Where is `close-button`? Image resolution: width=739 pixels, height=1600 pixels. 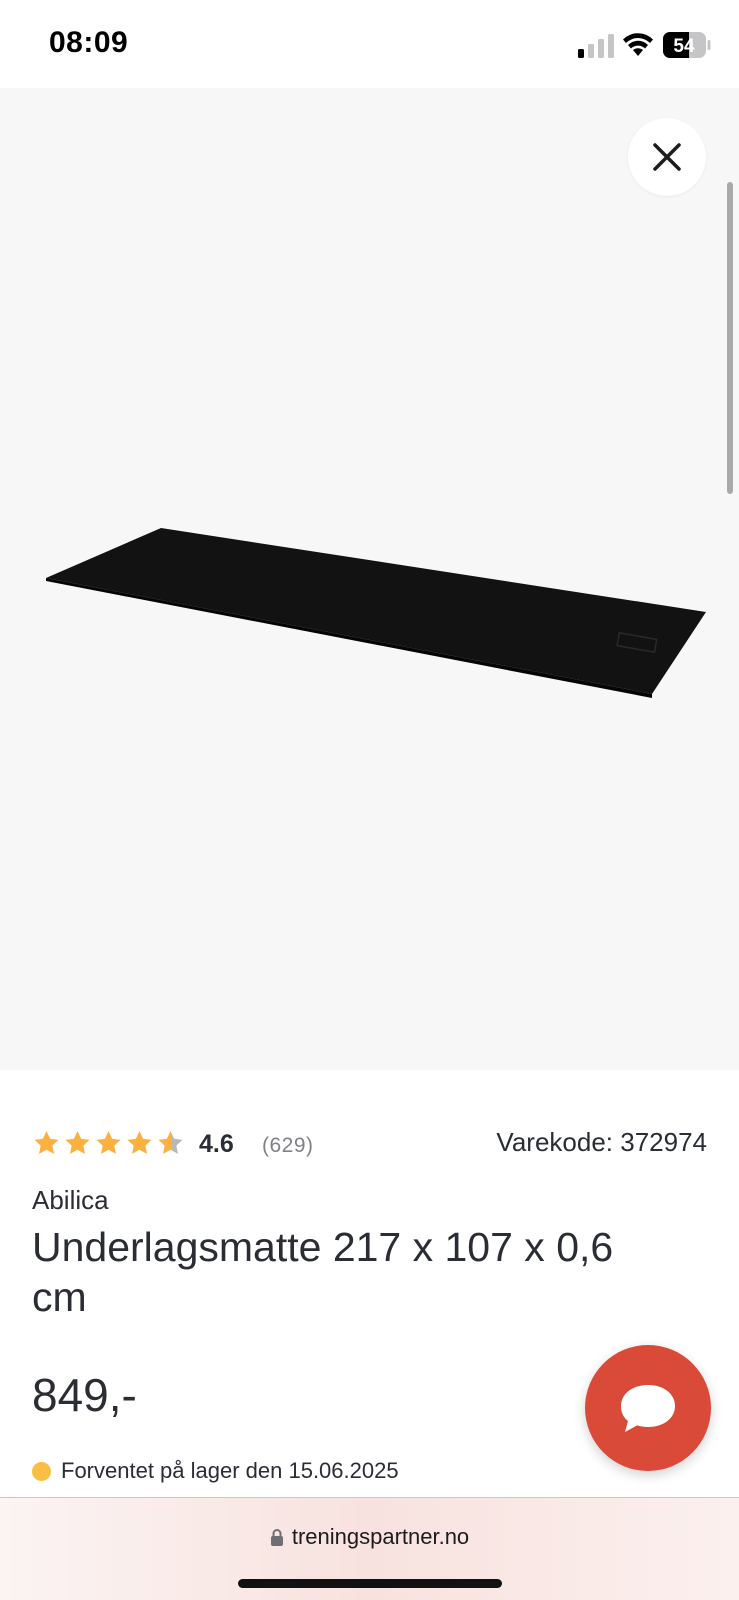 close-button is located at coordinates (667, 157).